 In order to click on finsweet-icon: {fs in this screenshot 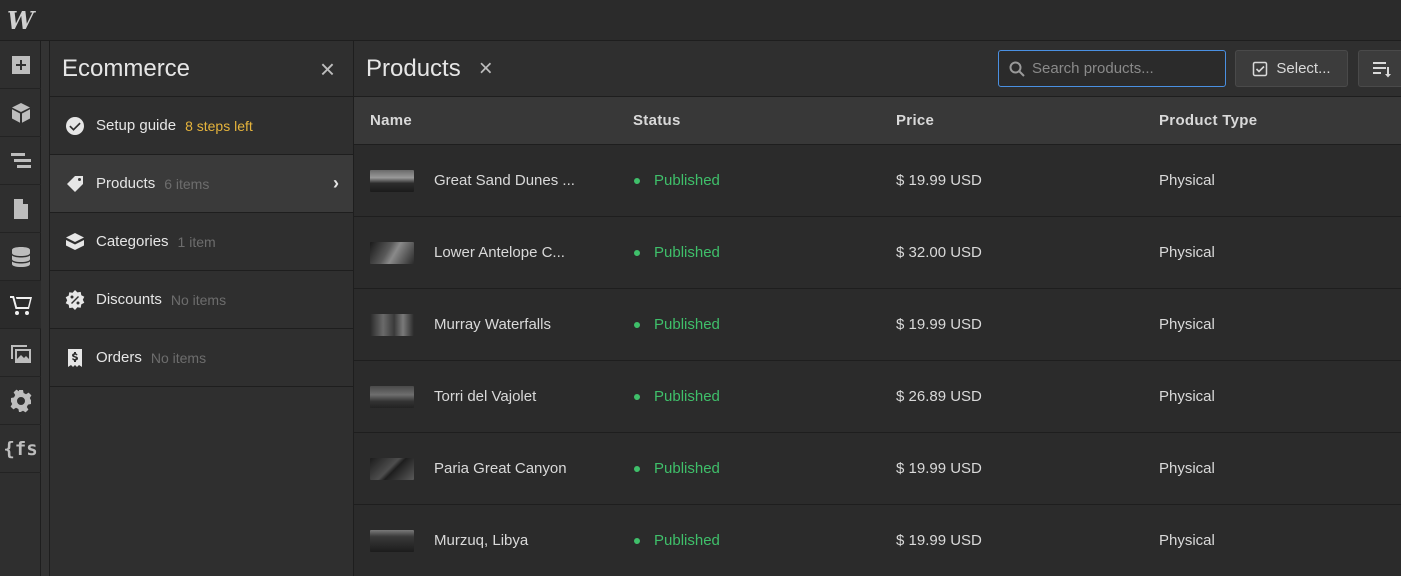, I will do `click(20, 448)`.